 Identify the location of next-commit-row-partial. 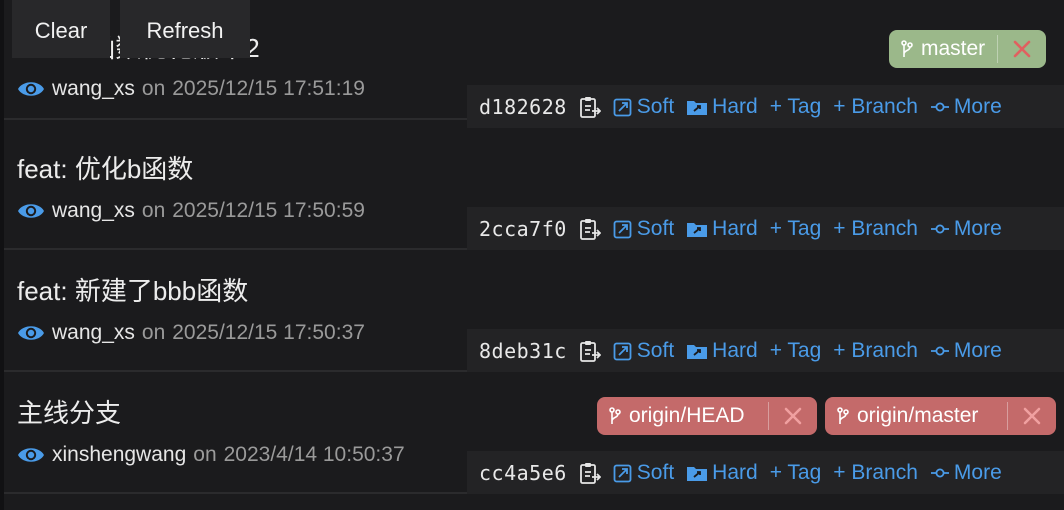
(534, 503).